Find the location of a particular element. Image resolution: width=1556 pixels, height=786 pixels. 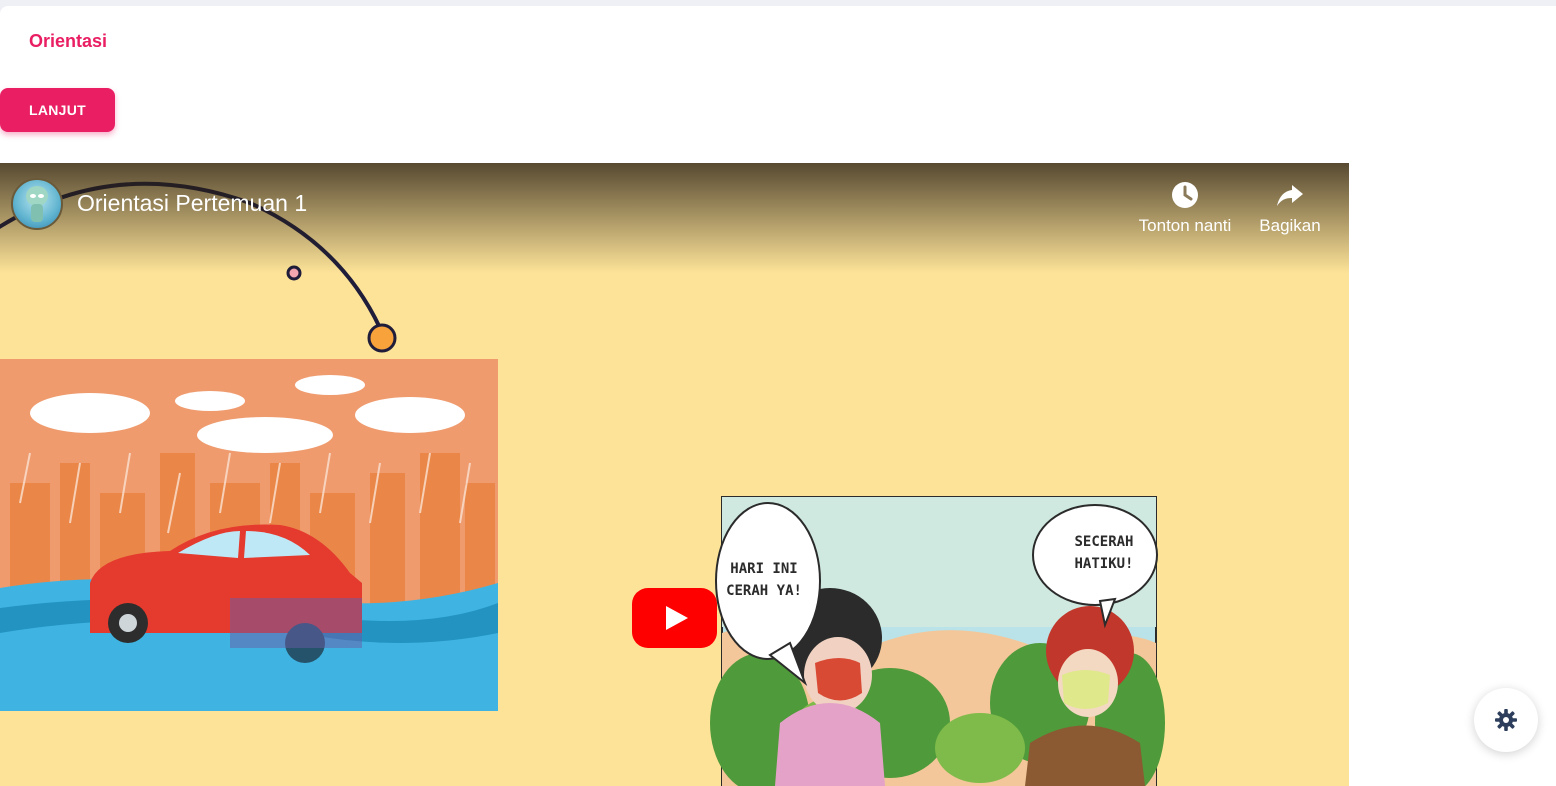

avatar-illustration is located at coordinates (37, 204).